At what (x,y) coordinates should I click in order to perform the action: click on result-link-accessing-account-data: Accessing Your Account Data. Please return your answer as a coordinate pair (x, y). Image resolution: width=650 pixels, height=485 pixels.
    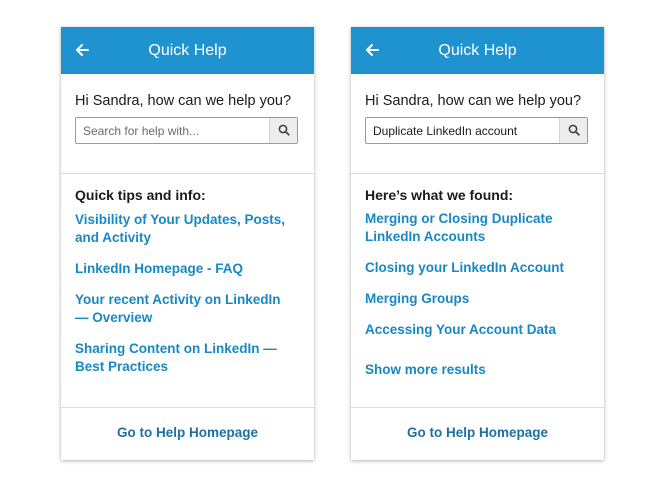
    Looking at the image, I should click on (476, 330).